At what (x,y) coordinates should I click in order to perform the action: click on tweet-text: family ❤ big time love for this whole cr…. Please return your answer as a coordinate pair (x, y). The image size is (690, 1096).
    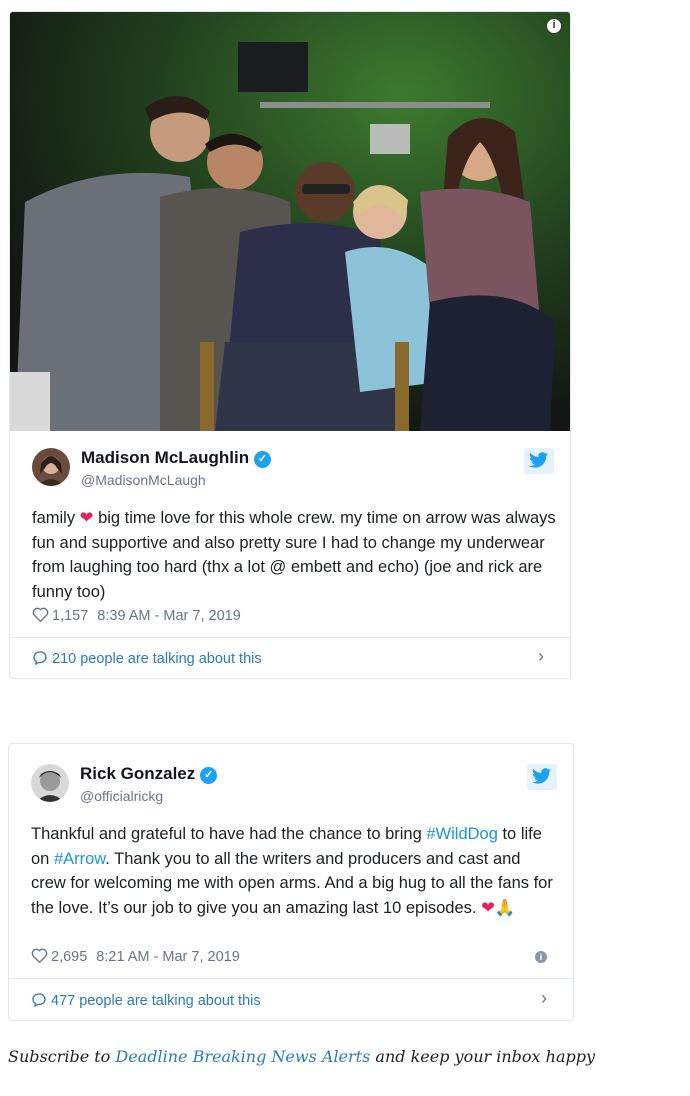
    Looking at the image, I should click on (294, 555).